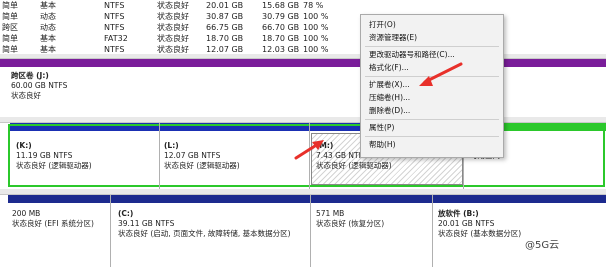 This screenshot has width=606, height=267. Describe the element at coordinates (39, 85) in the screenshot. I see `partition-size: 60.00 GB NTFS` at that location.